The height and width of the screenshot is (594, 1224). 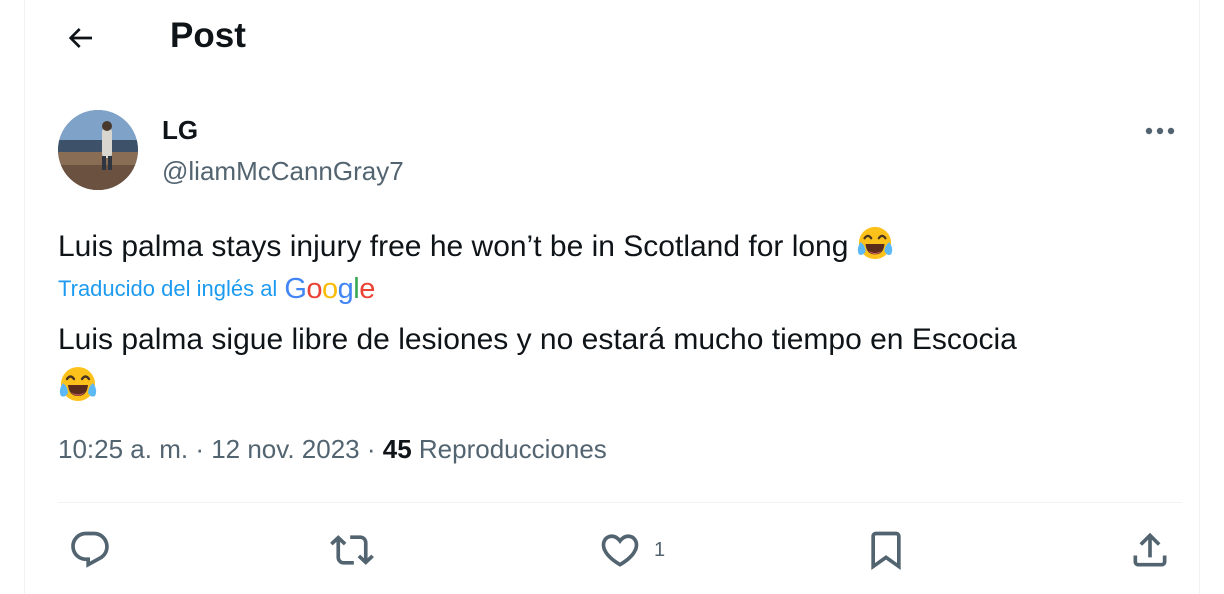 I want to click on like-button: 1, so click(x=631, y=550).